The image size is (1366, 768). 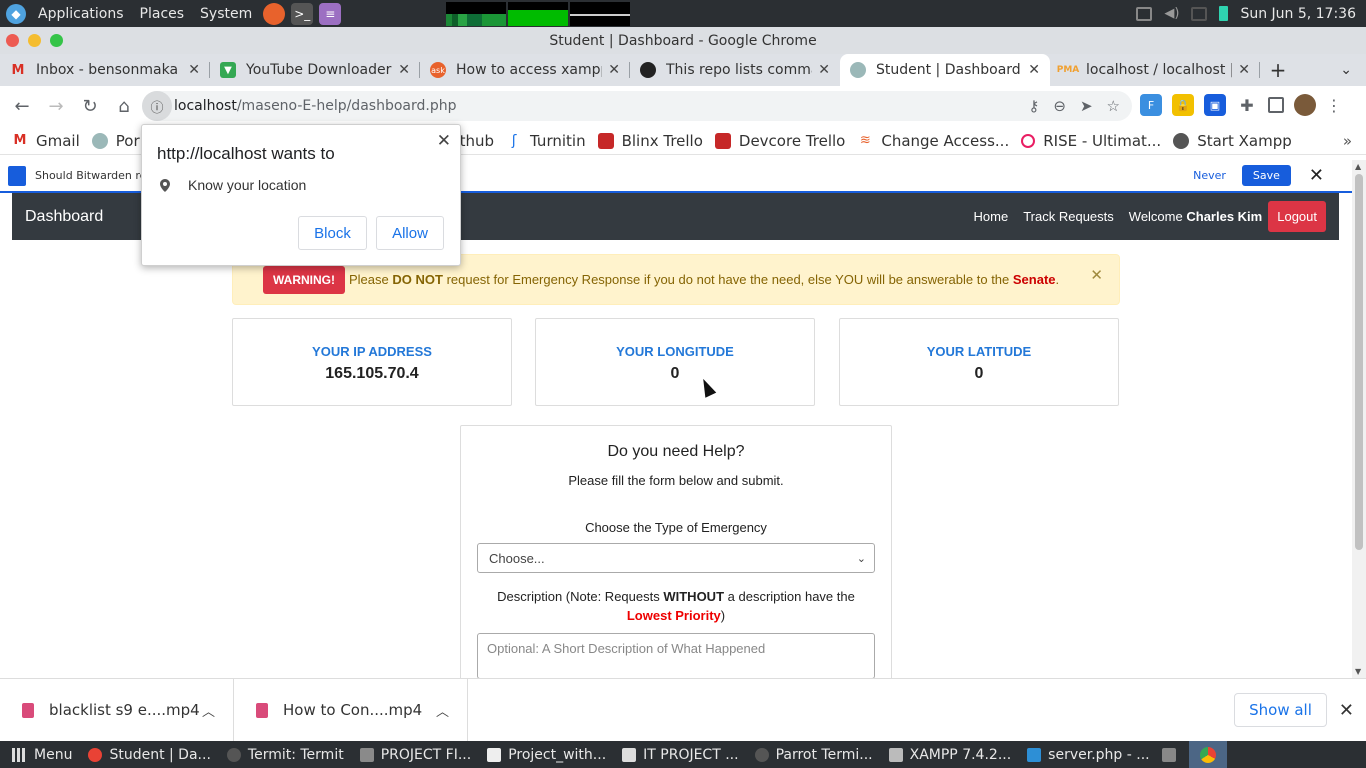 What do you see at coordinates (124, 107) in the screenshot?
I see `home-button: ⌂` at bounding box center [124, 107].